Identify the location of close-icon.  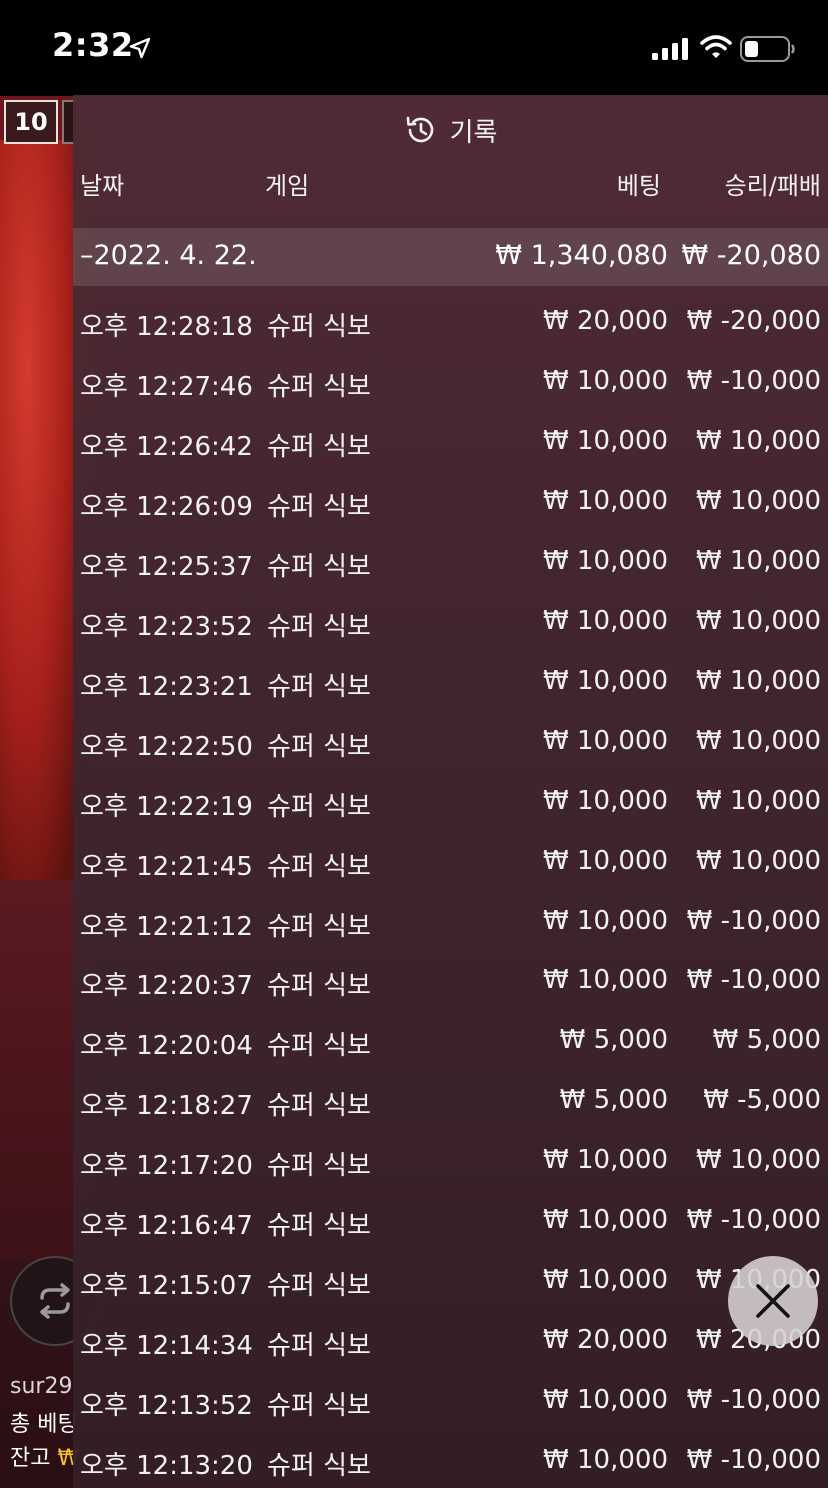
(773, 1301).